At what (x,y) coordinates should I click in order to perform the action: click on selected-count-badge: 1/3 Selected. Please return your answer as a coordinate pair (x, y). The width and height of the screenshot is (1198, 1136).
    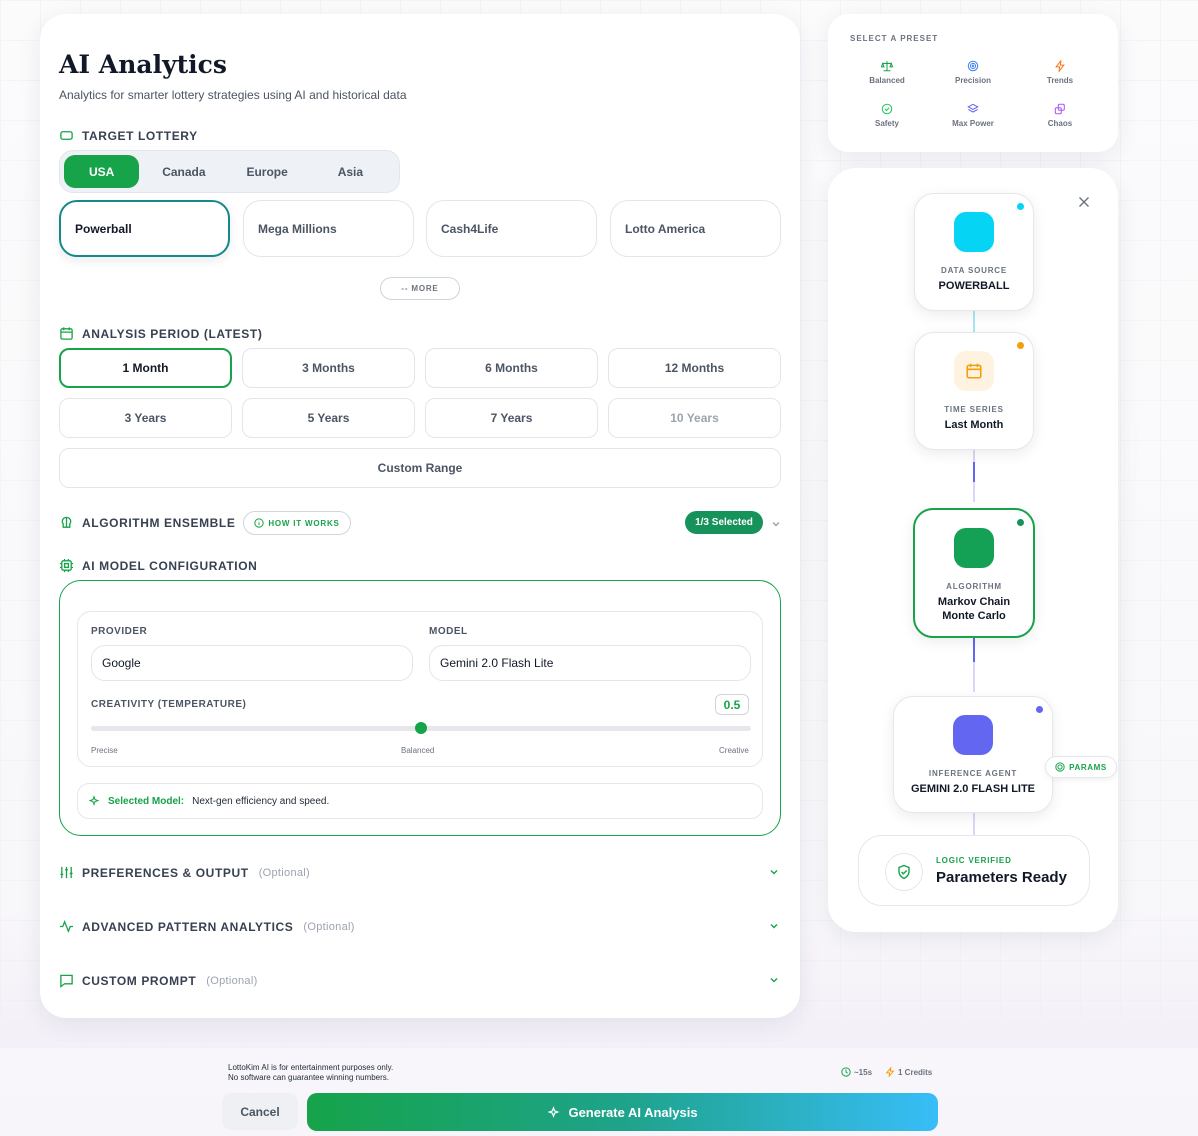
    Looking at the image, I should click on (724, 522).